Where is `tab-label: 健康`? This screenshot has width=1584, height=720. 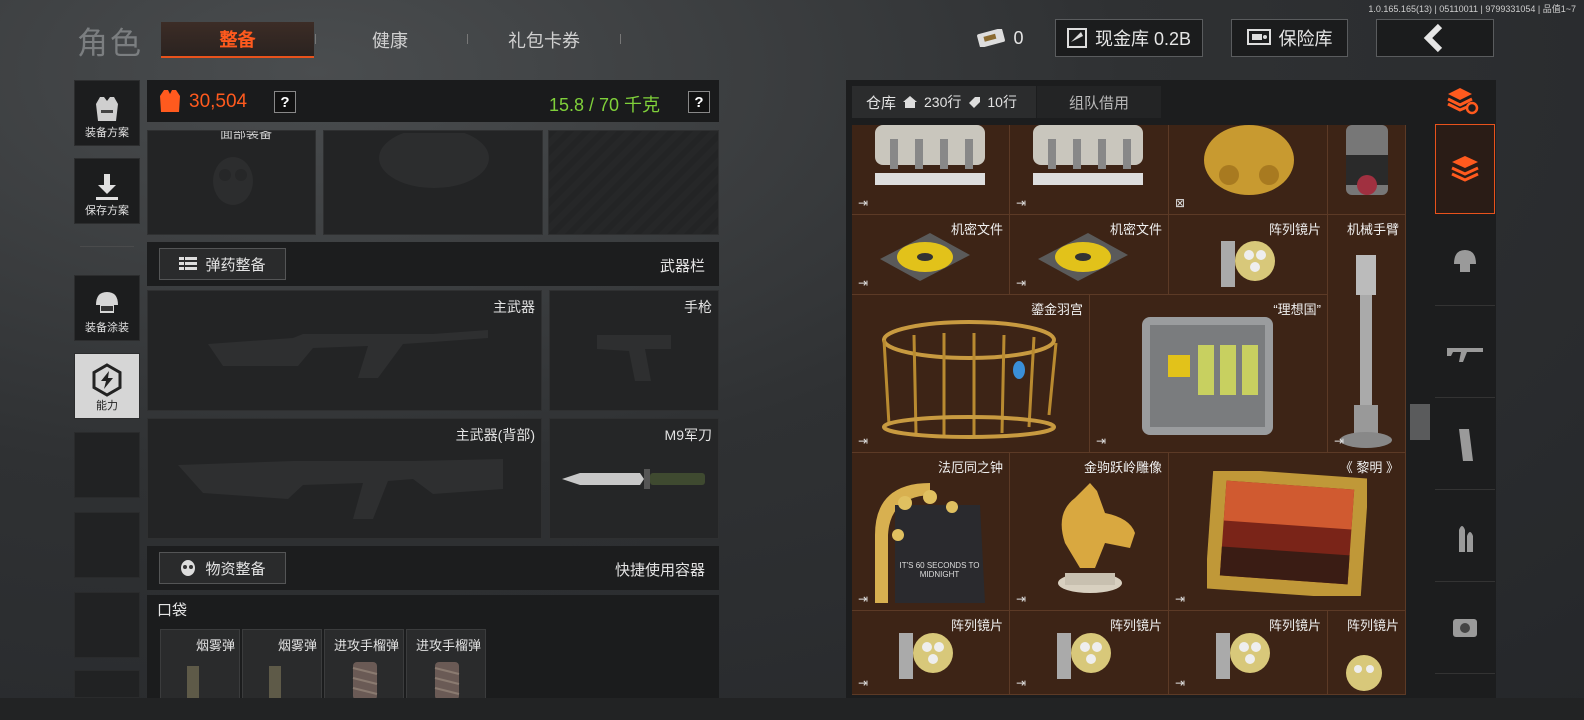
tab-label: 健康 is located at coordinates (390, 41).